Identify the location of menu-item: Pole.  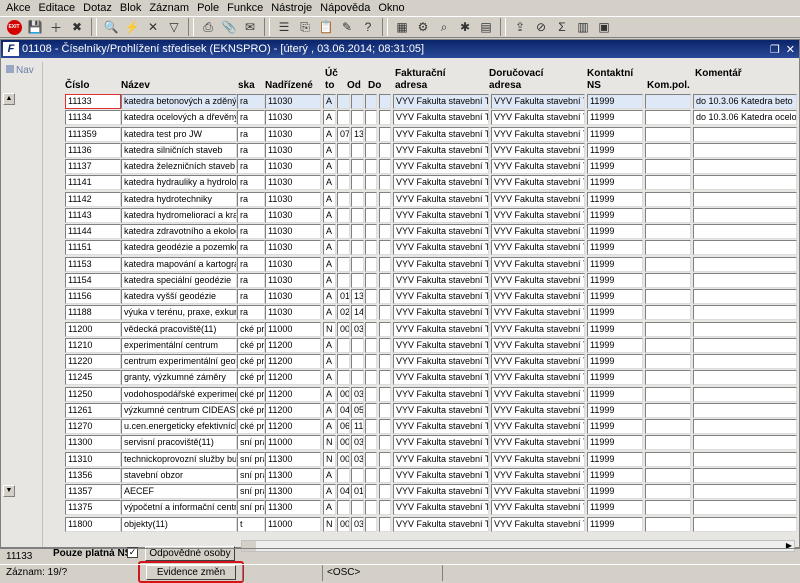
(208, 8).